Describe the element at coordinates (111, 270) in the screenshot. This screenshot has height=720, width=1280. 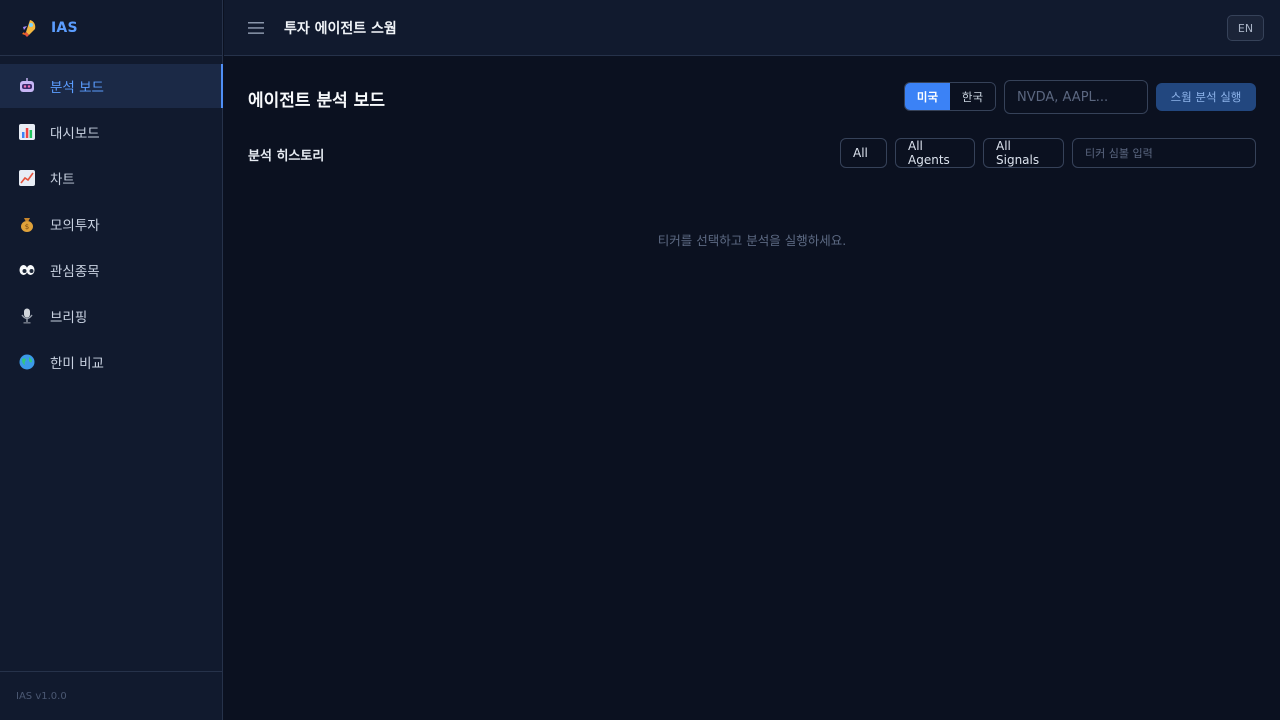
I see `sidebar-item-watchlist: 관심종목` at that location.